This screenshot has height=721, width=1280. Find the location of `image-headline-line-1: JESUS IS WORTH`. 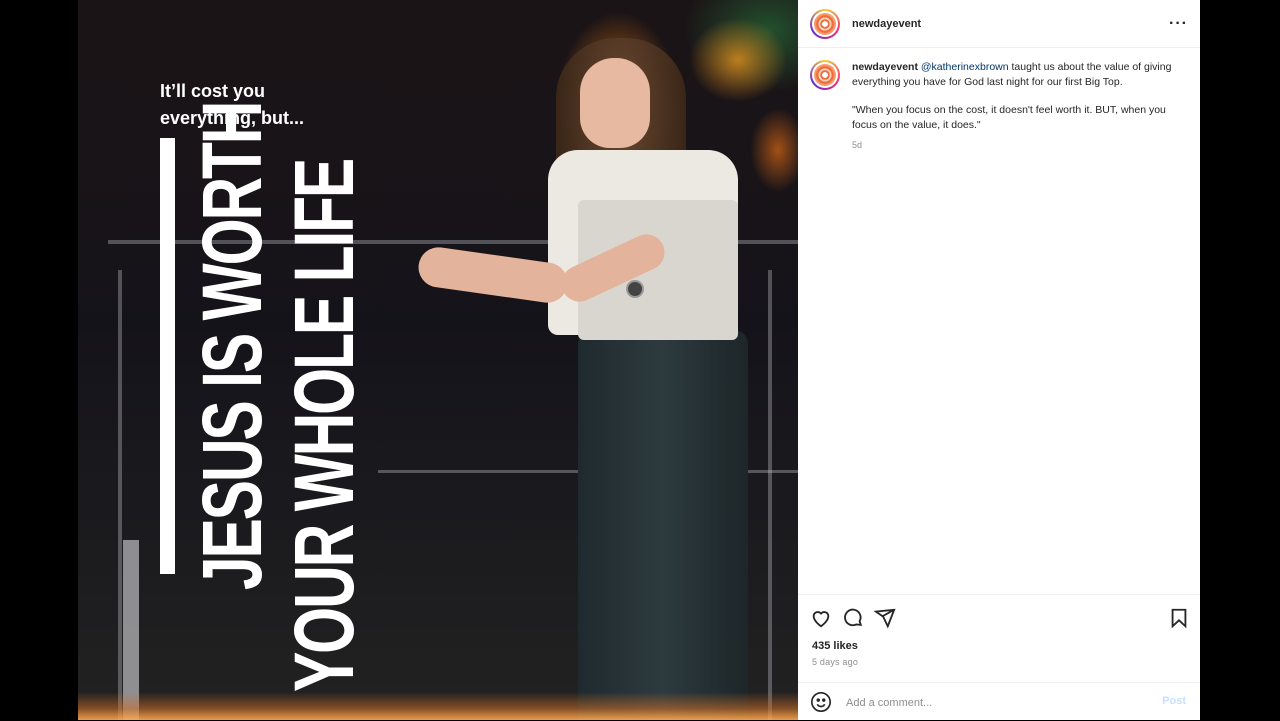

image-headline-line-1: JESUS IS WORTH is located at coordinates (232, 346).